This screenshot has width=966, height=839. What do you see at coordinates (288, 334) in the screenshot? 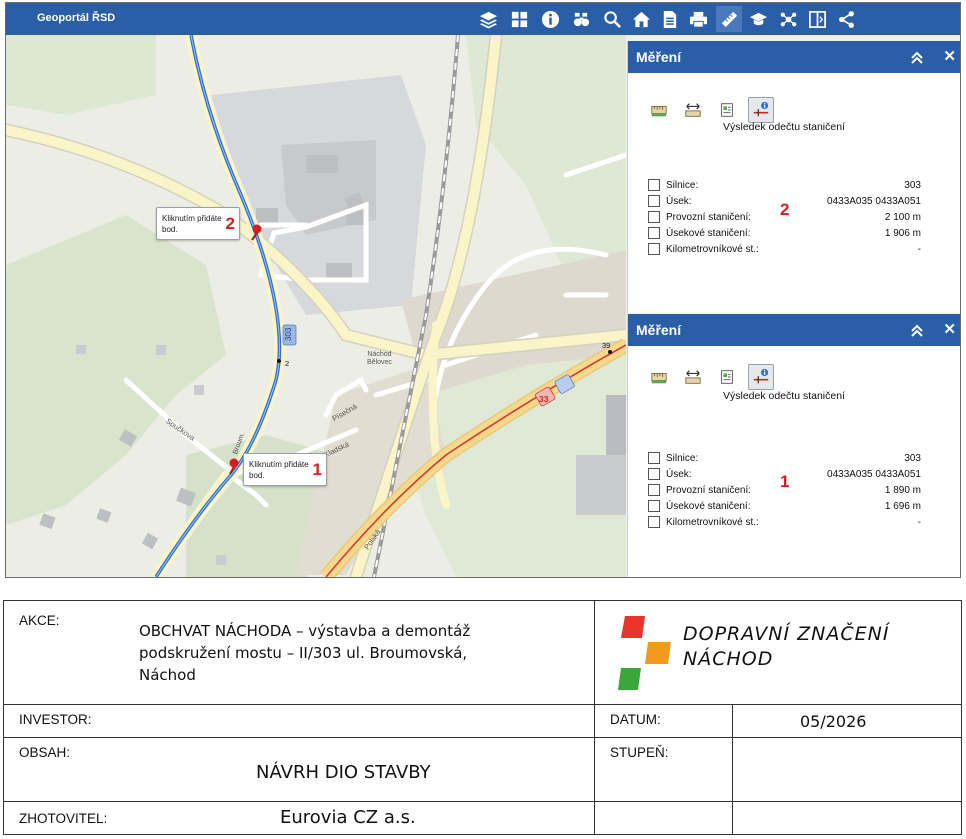
I see `route-label-303: 303` at bounding box center [288, 334].